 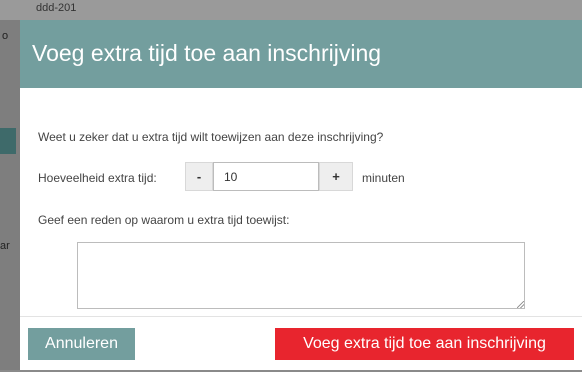 What do you see at coordinates (97, 178) in the screenshot?
I see `amount-label: Hoeveelheid extra tijd:` at bounding box center [97, 178].